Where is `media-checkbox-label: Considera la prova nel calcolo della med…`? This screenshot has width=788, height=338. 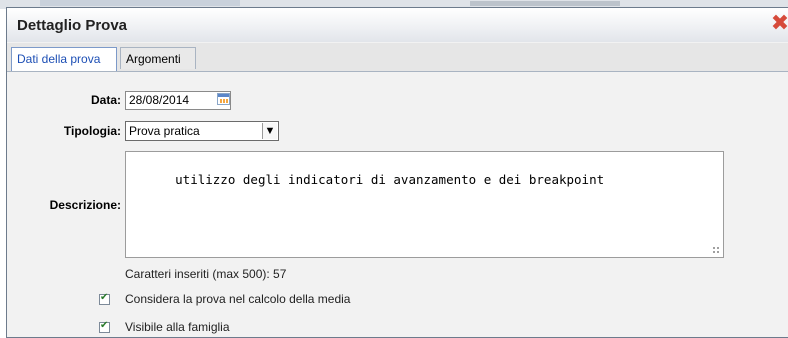 media-checkbox-label: Considera la prova nel calcolo della med… is located at coordinates (237, 299).